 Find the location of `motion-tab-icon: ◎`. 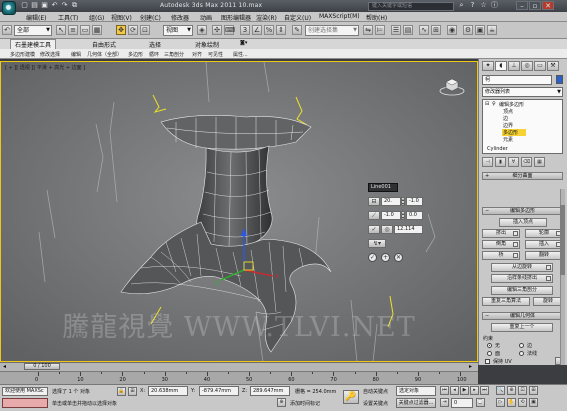

motion-tab-icon: ◎ is located at coordinates (527, 66).